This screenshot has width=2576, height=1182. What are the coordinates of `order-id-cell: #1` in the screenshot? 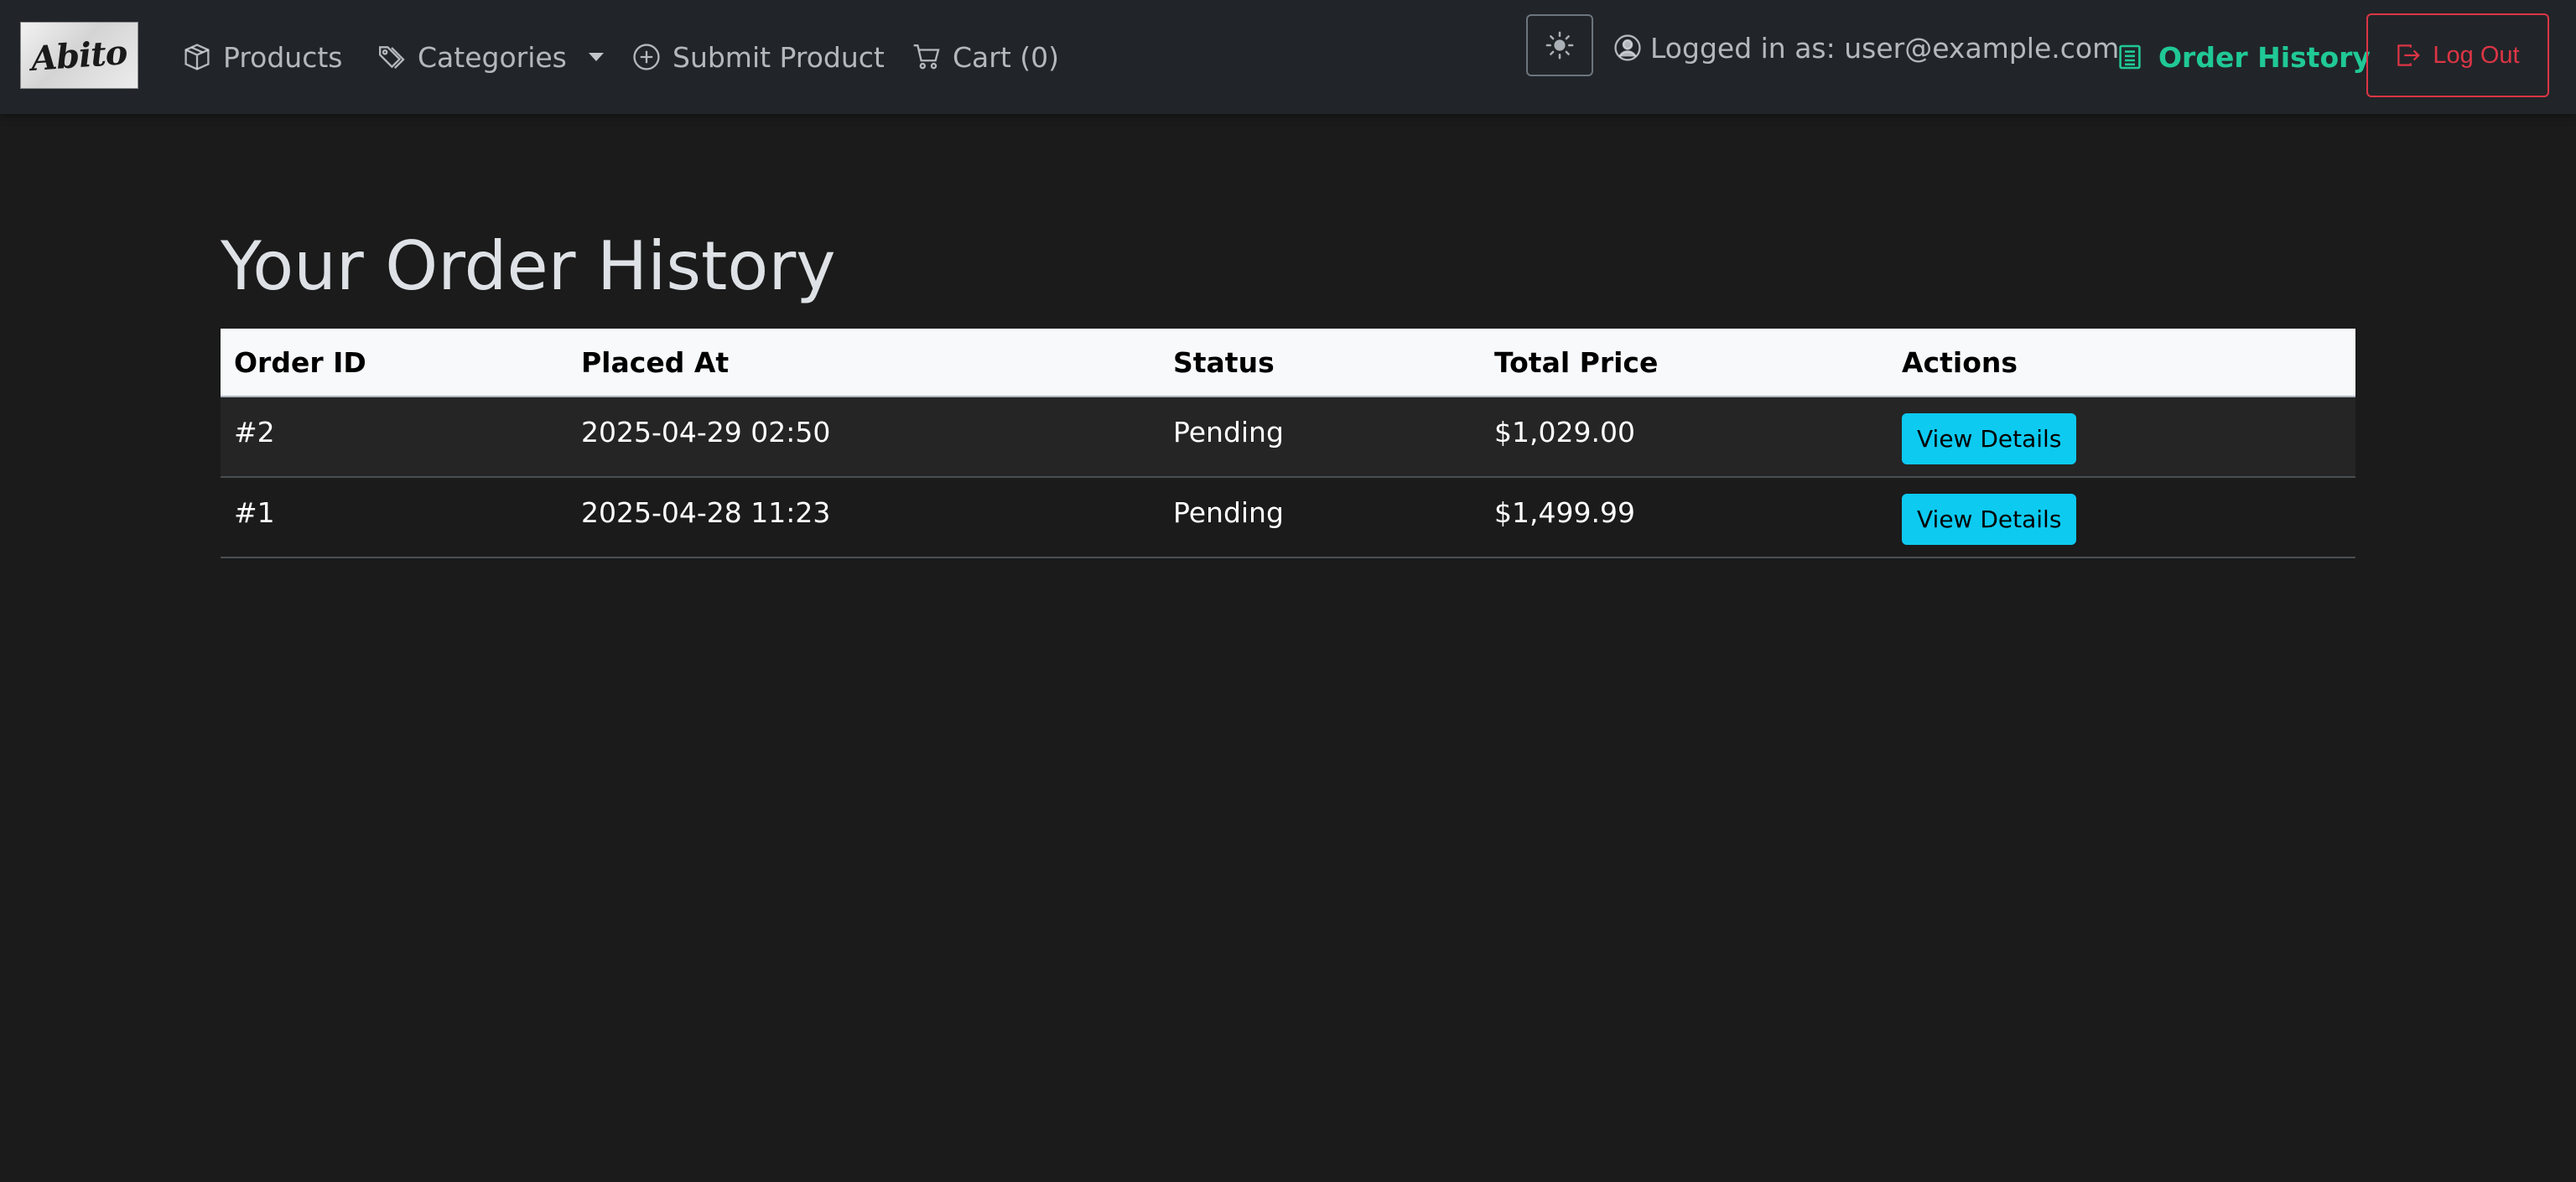 It's located at (394, 517).